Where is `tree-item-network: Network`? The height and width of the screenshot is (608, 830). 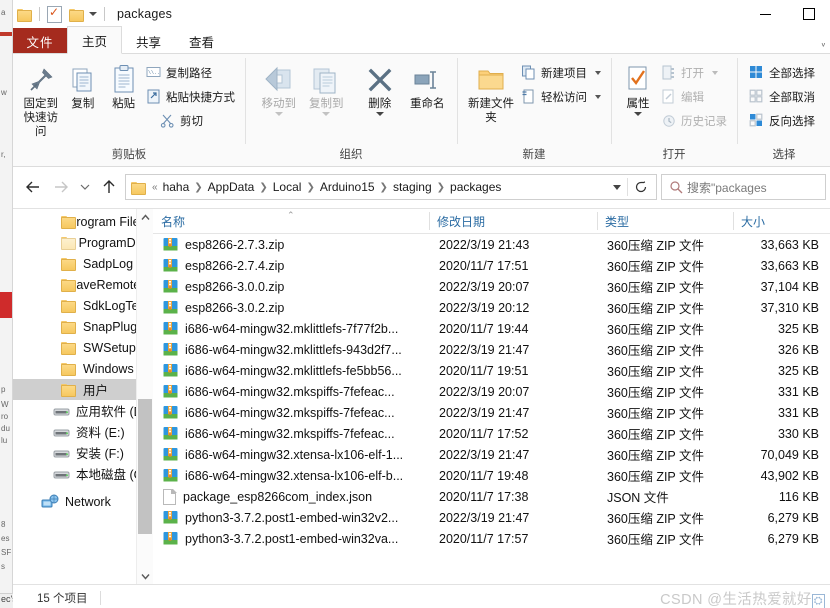 tree-item-network: Network is located at coordinates (83, 501).